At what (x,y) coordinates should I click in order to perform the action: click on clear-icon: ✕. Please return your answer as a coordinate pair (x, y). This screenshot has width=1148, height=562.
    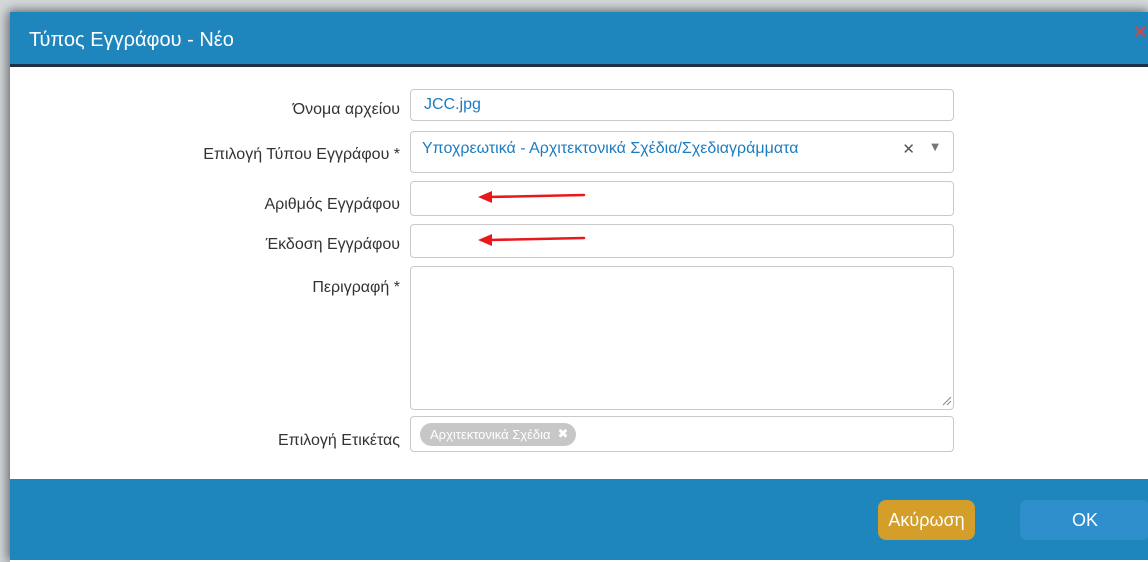
    Looking at the image, I should click on (908, 149).